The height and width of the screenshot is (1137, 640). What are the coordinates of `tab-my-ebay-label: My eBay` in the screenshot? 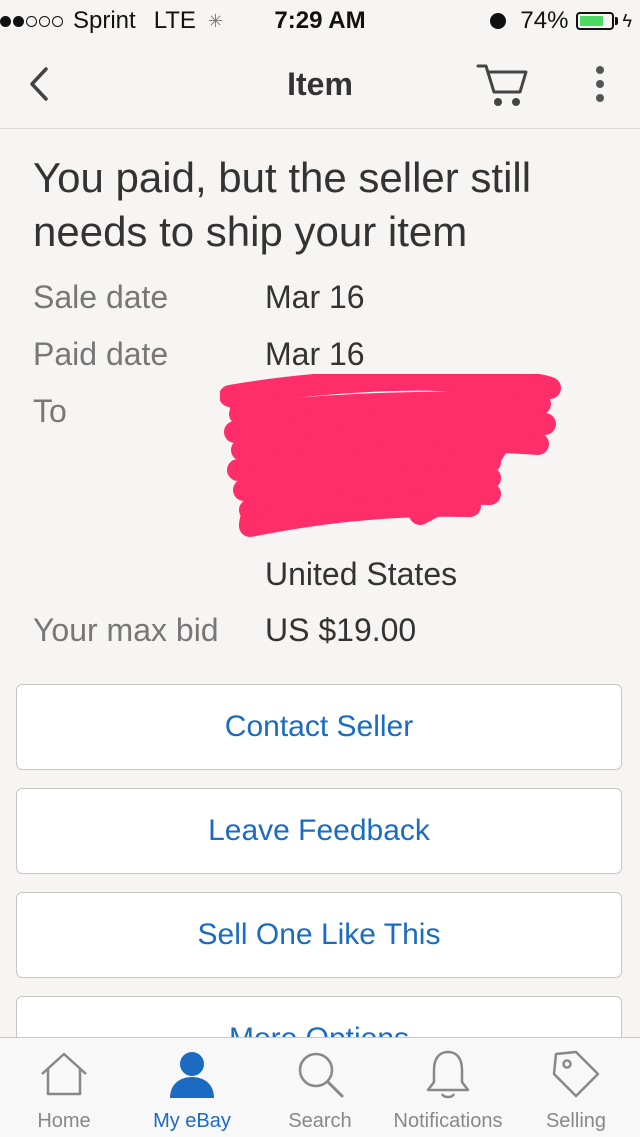 It's located at (192, 1121).